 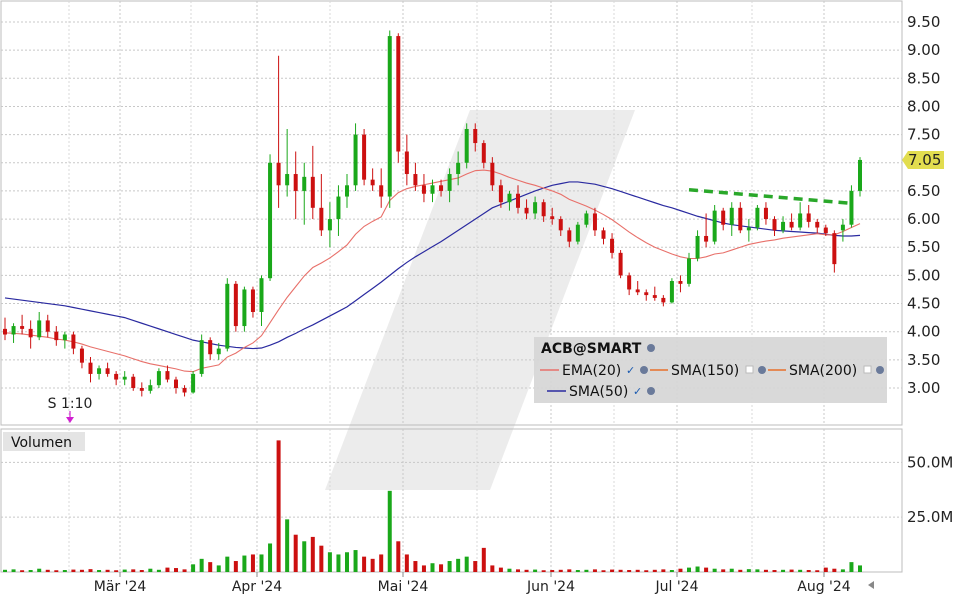 What do you see at coordinates (70, 404) in the screenshot?
I see `split-marker-label: S 1:10` at bounding box center [70, 404].